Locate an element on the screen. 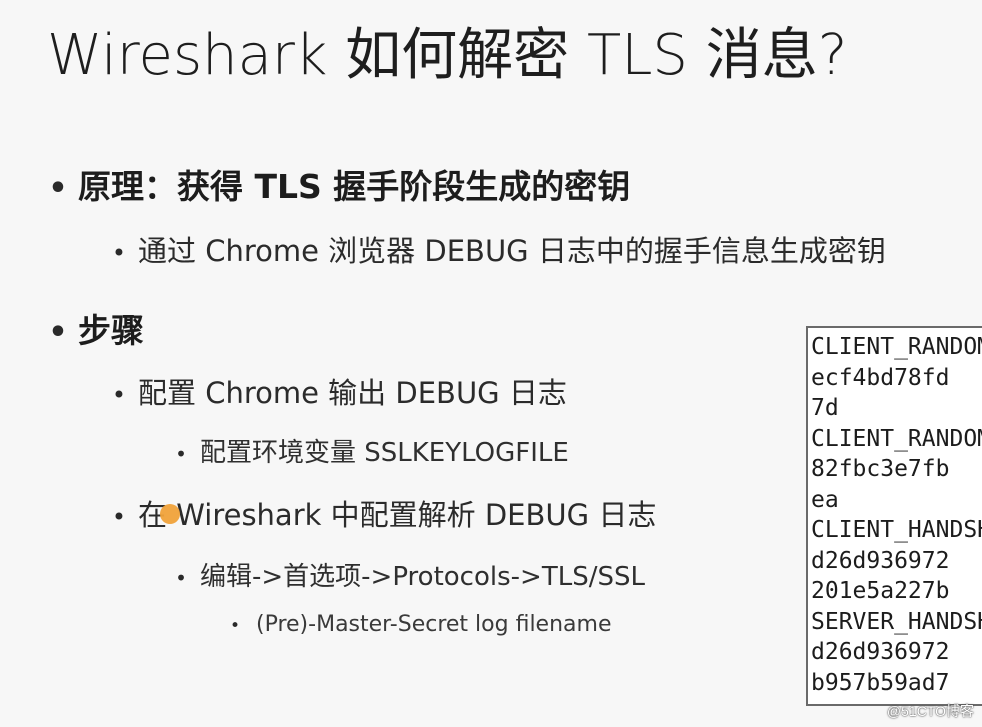 Image resolution: width=982 pixels, height=727 pixels. bullet-text: 通过 Chrome 浏览器 DEBUG 日志中的握手信息生成密钥 is located at coordinates (512, 251).